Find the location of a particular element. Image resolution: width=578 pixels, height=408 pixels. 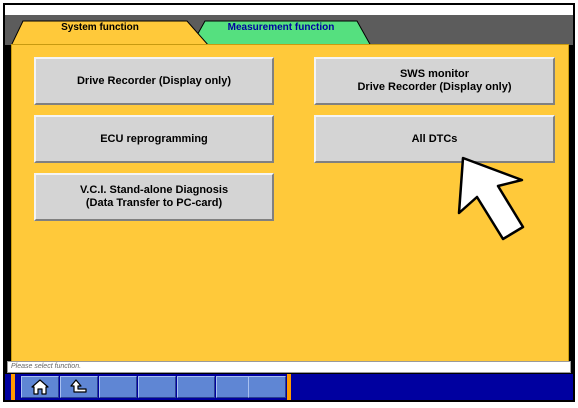

back-button is located at coordinates (79, 387).